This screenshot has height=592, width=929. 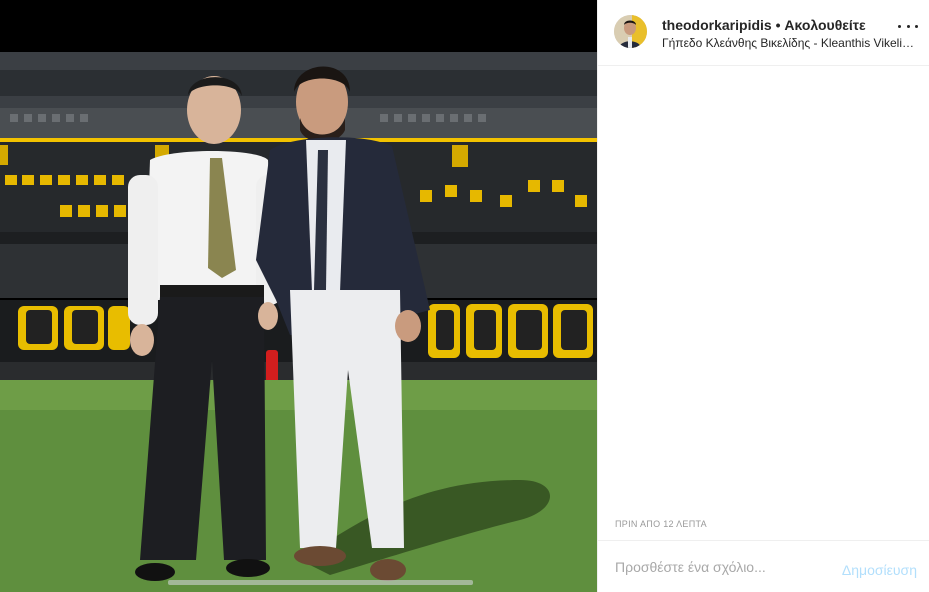 I want to click on publish-button: Δημοσίευση, so click(x=879, y=570).